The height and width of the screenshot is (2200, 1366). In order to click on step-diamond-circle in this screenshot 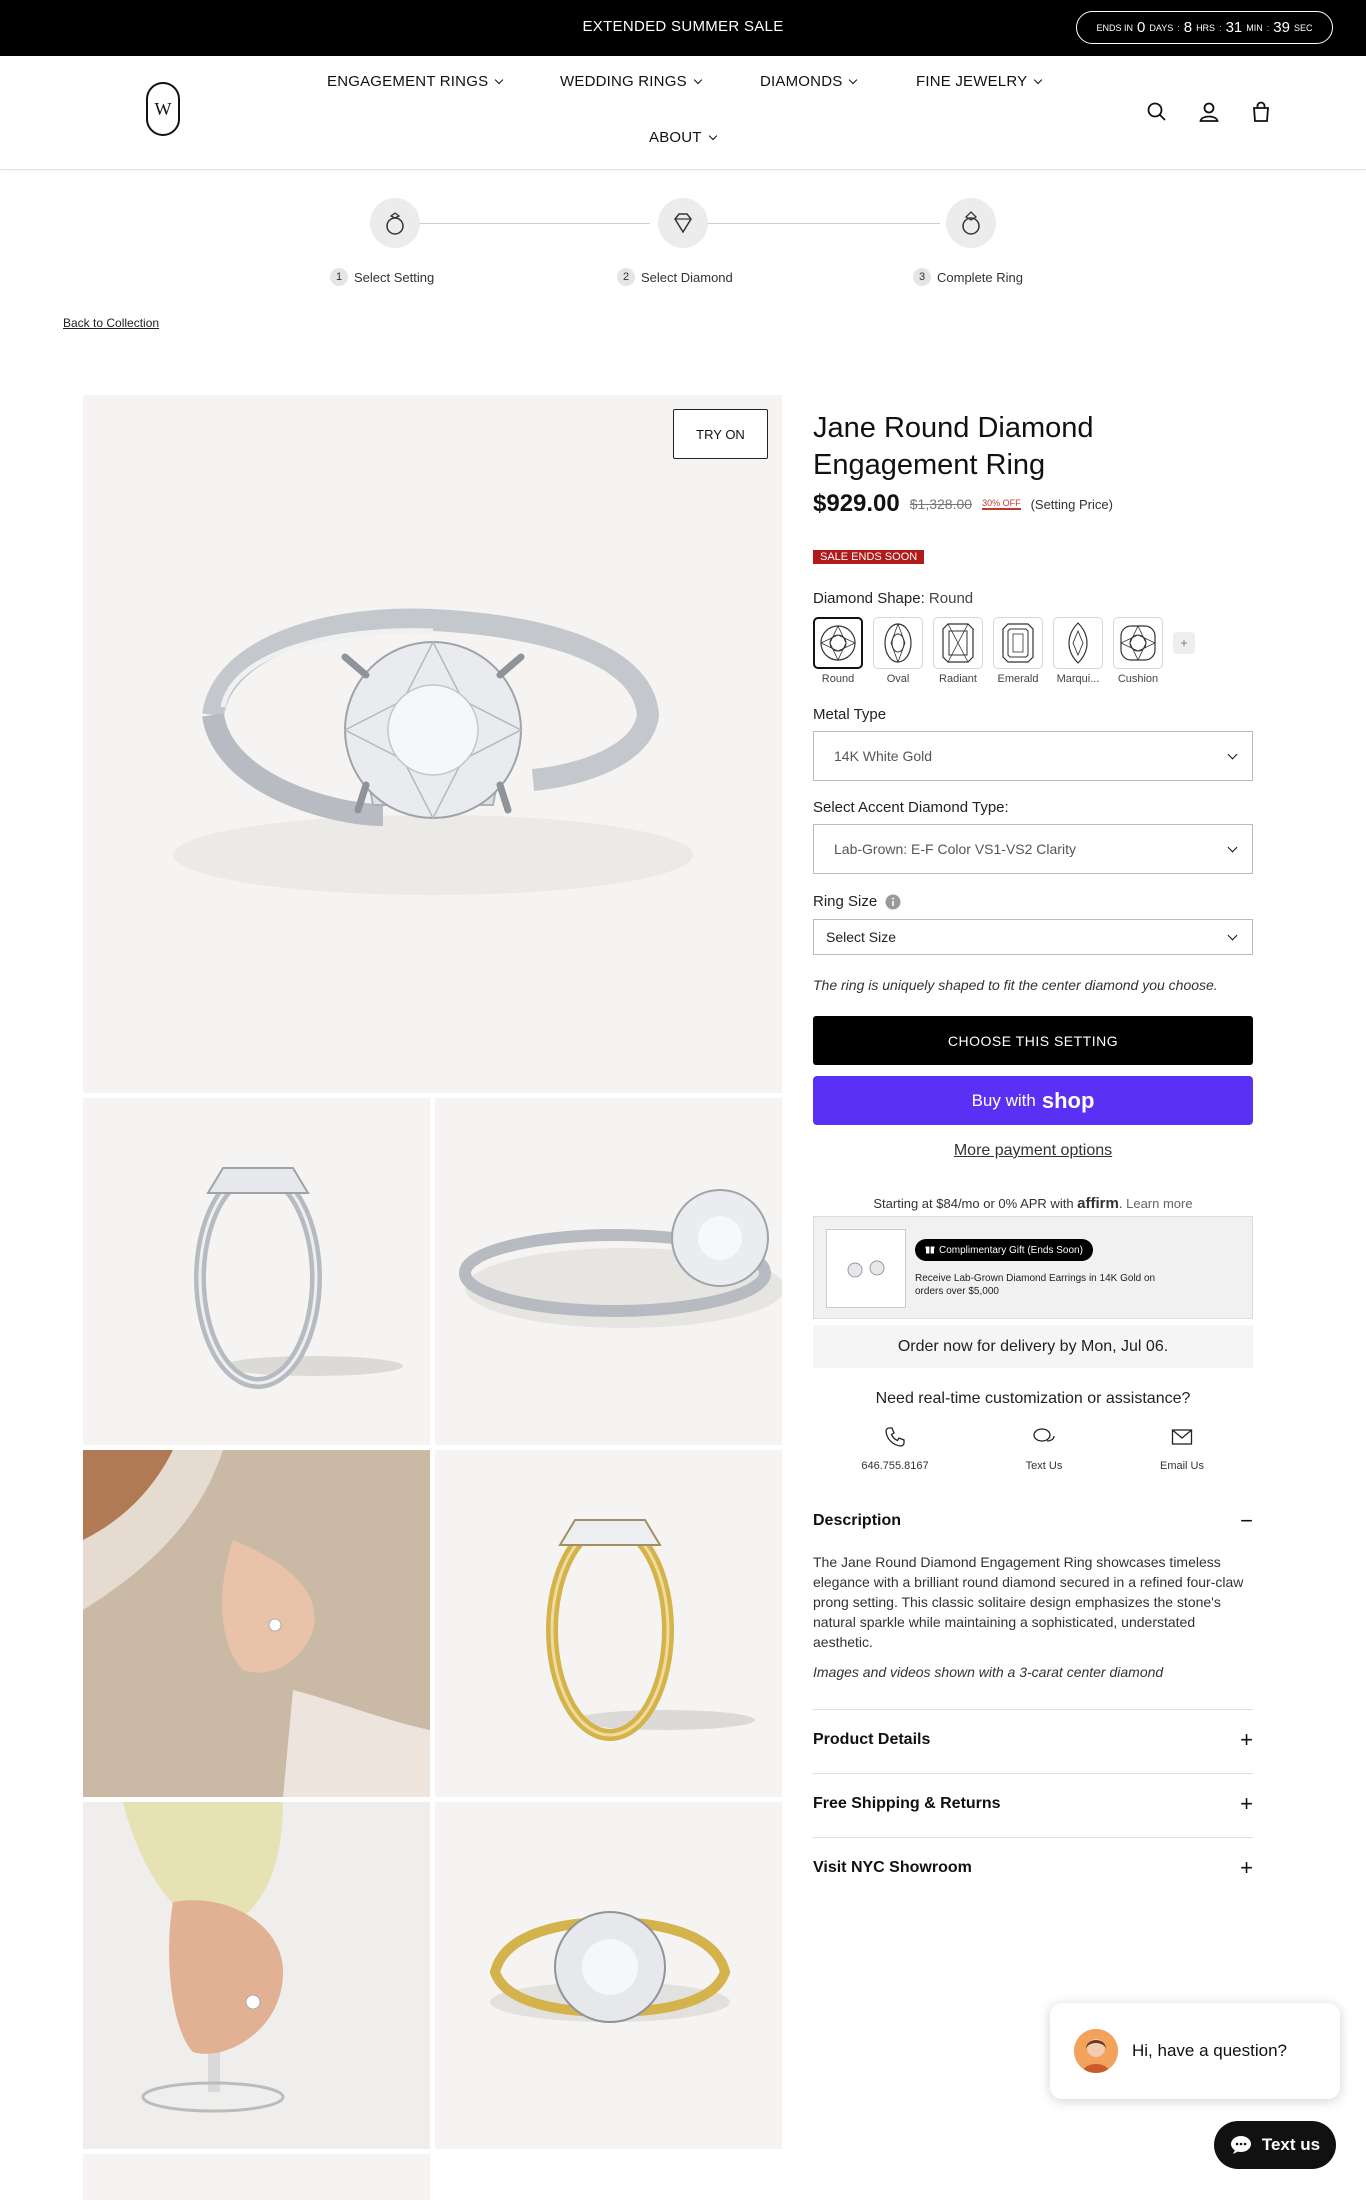, I will do `click(683, 223)`.